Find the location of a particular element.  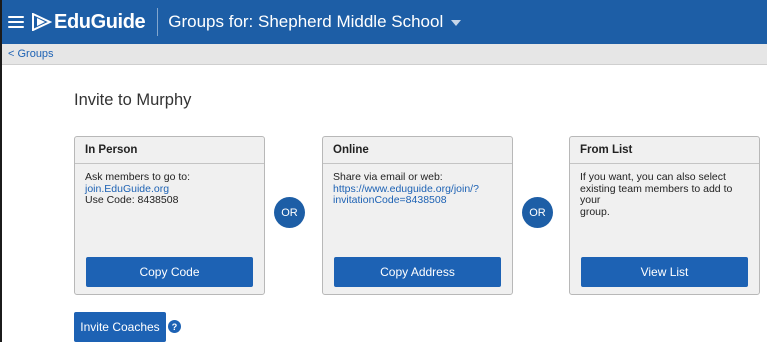

logo-text: EduGuide is located at coordinates (100, 21).